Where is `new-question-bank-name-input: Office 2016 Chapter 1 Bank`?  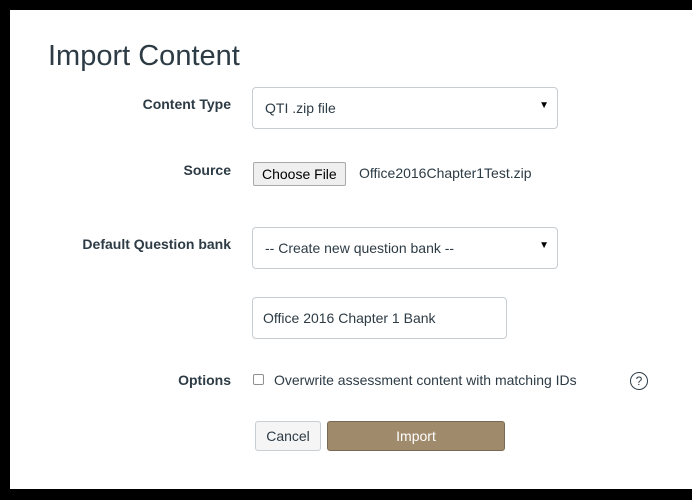 new-question-bank-name-input: Office 2016 Chapter 1 Bank is located at coordinates (379, 318).